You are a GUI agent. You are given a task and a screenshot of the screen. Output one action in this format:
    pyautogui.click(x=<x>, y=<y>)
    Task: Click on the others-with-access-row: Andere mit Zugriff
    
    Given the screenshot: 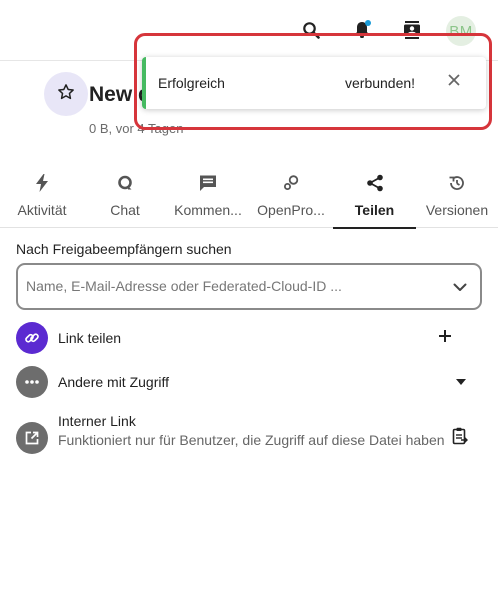 What is the action you would take?
    pyautogui.click(x=249, y=382)
    